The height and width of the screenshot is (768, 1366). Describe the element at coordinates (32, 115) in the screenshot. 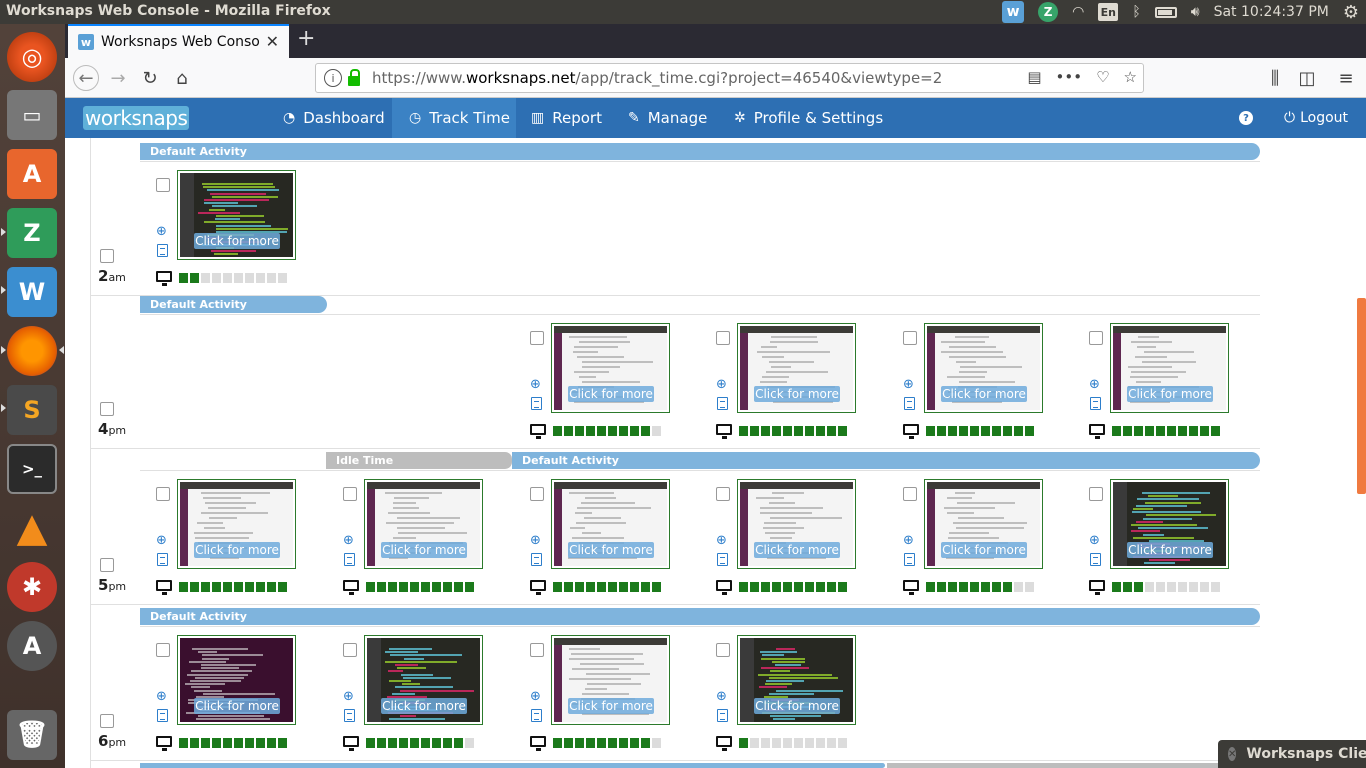

I see `files-icon: ▭` at that location.